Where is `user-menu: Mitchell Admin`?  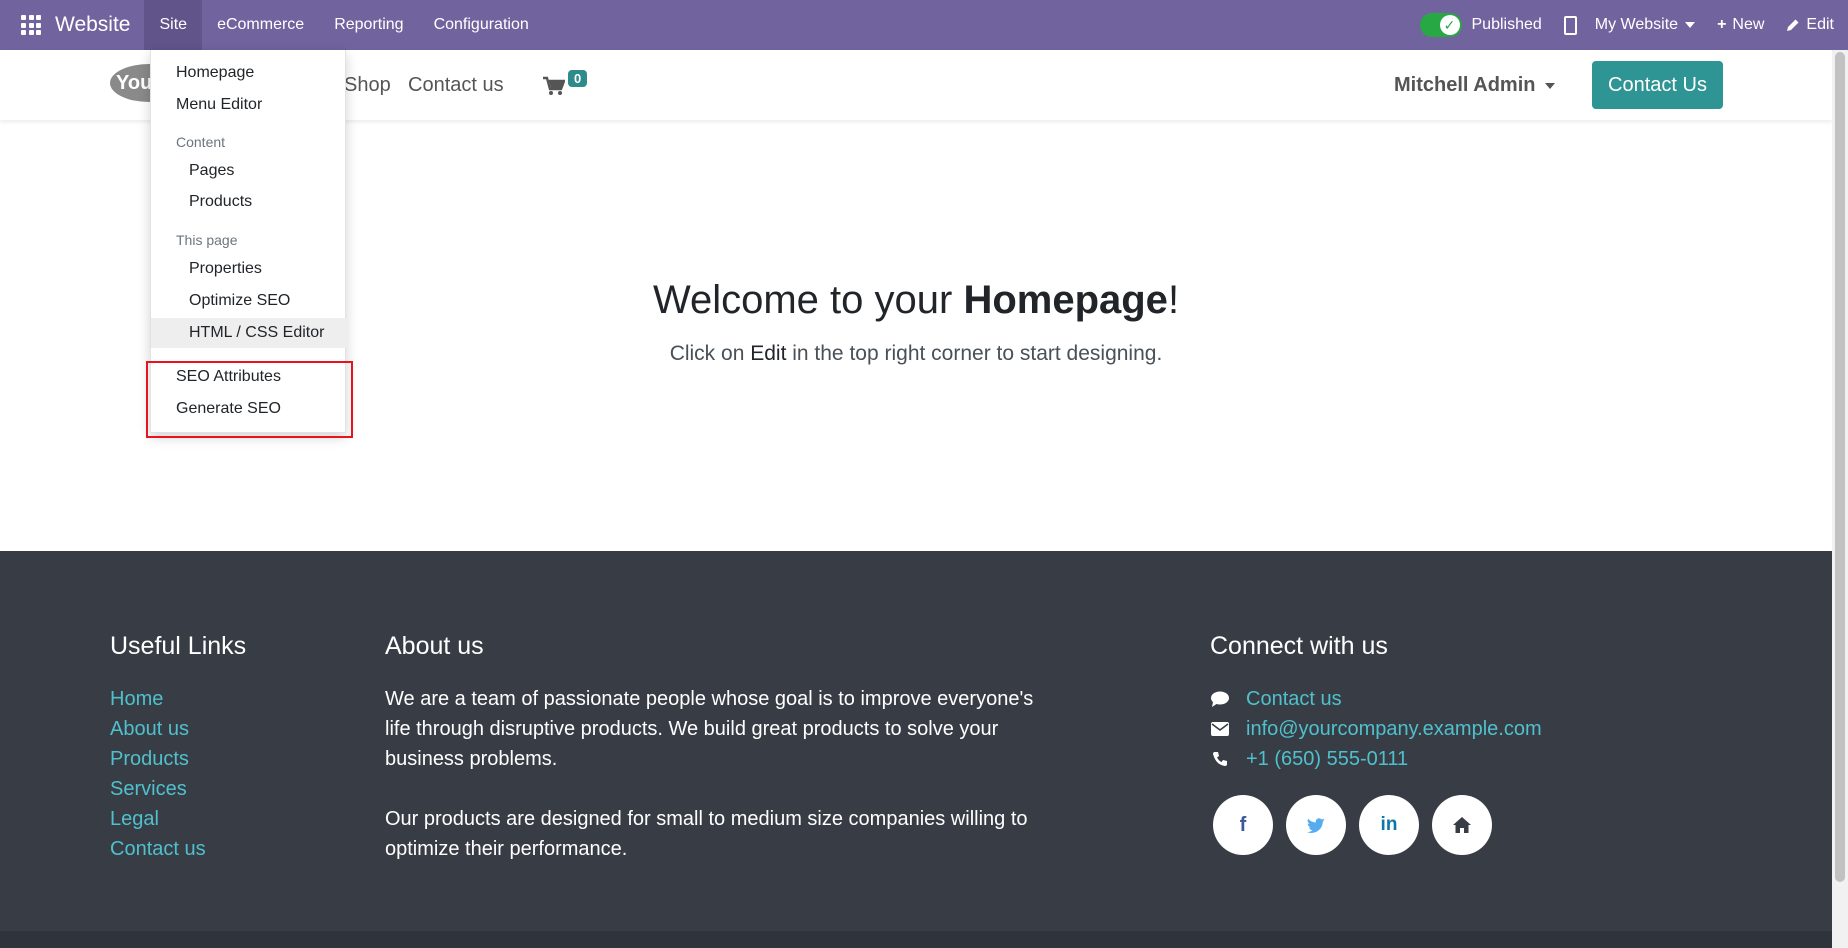 user-menu: Mitchell Admin is located at coordinates (1475, 85).